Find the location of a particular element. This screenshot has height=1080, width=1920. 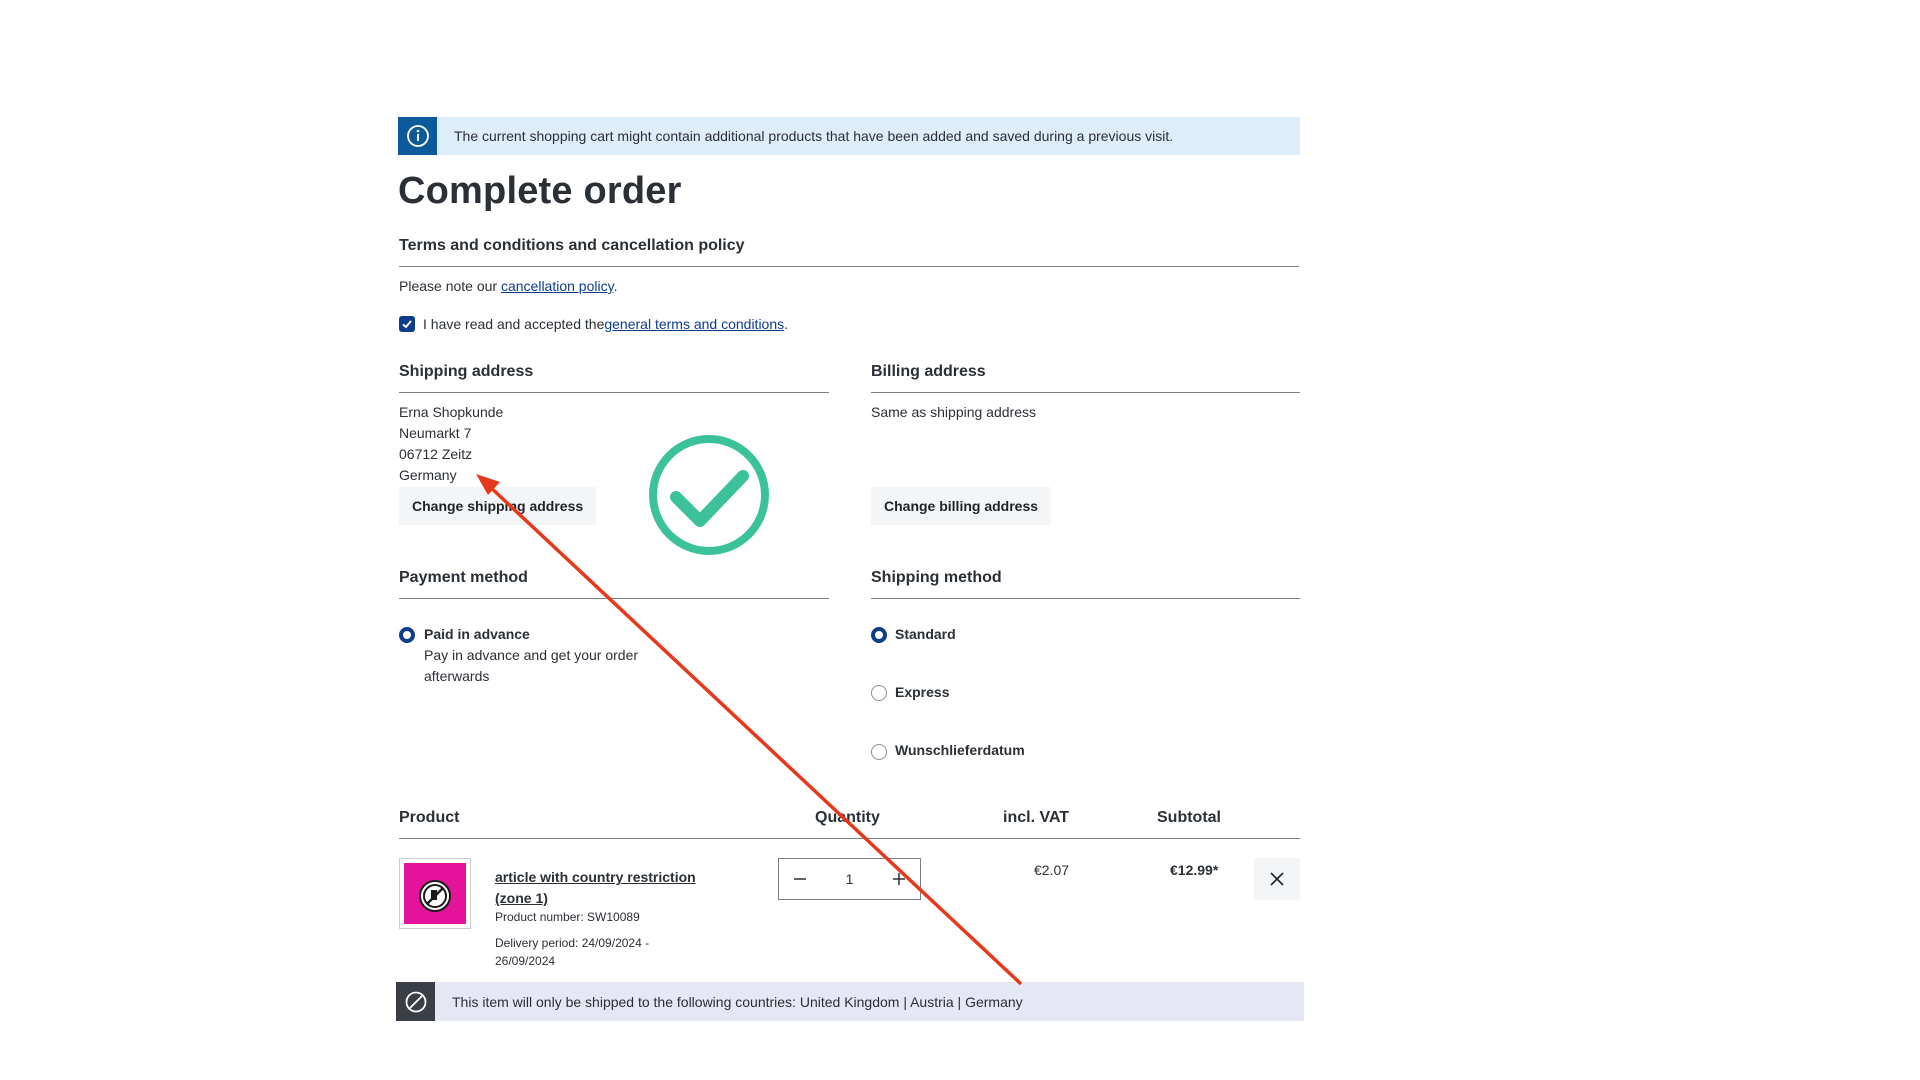

page-title: Complete order is located at coordinates (540, 191).